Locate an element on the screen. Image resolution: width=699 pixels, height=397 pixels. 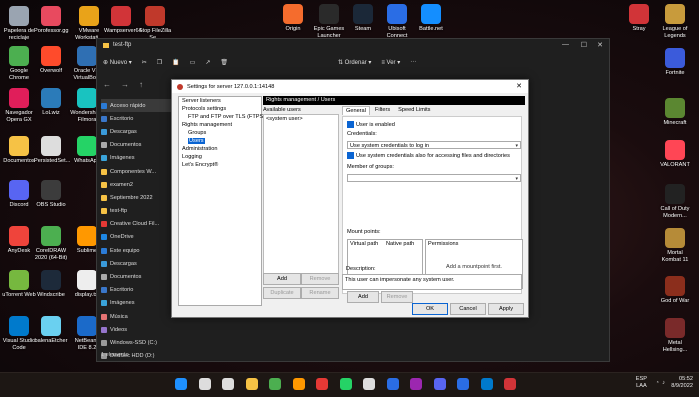
desktop-shortcut: God of War is located at coordinates (675, 290).